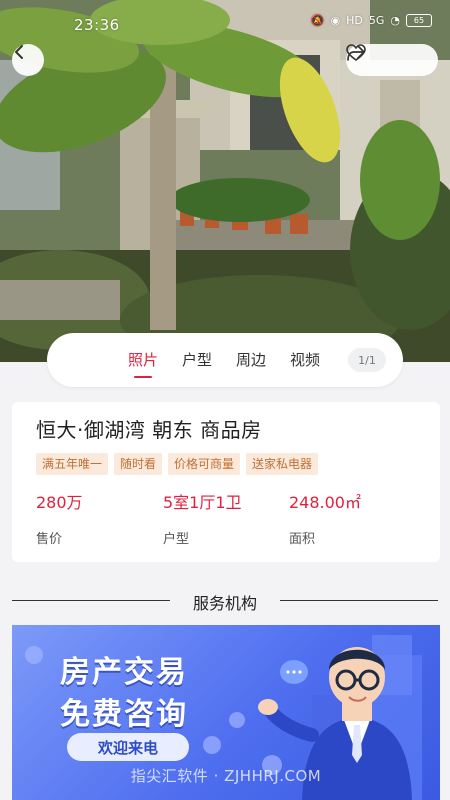 The image size is (450, 800). What do you see at coordinates (225, 25) in the screenshot?
I see `status-bar: 23:36 🔕 ◉ HD 5G ◔ 65` at bounding box center [225, 25].